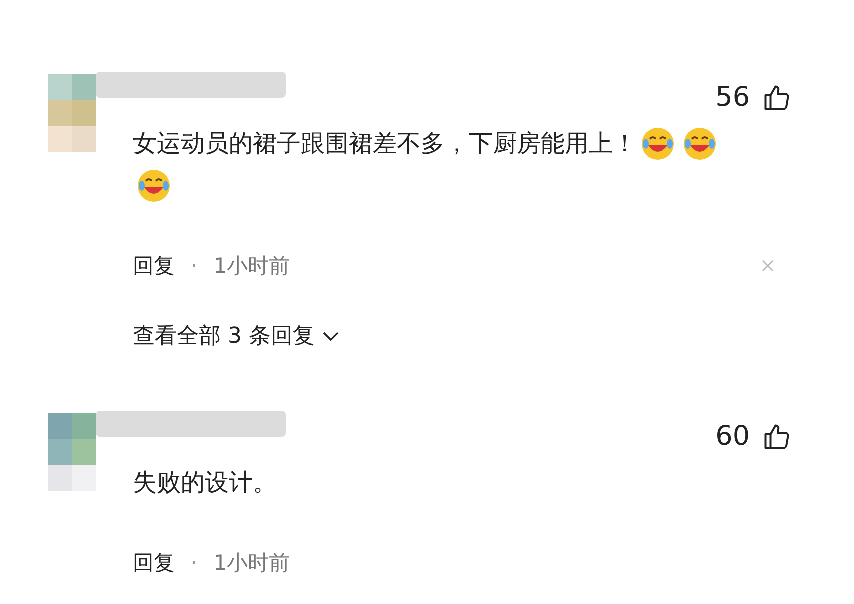 The image size is (854, 604). Describe the element at coordinates (733, 98) in the screenshot. I see `like-count: 56` at that location.